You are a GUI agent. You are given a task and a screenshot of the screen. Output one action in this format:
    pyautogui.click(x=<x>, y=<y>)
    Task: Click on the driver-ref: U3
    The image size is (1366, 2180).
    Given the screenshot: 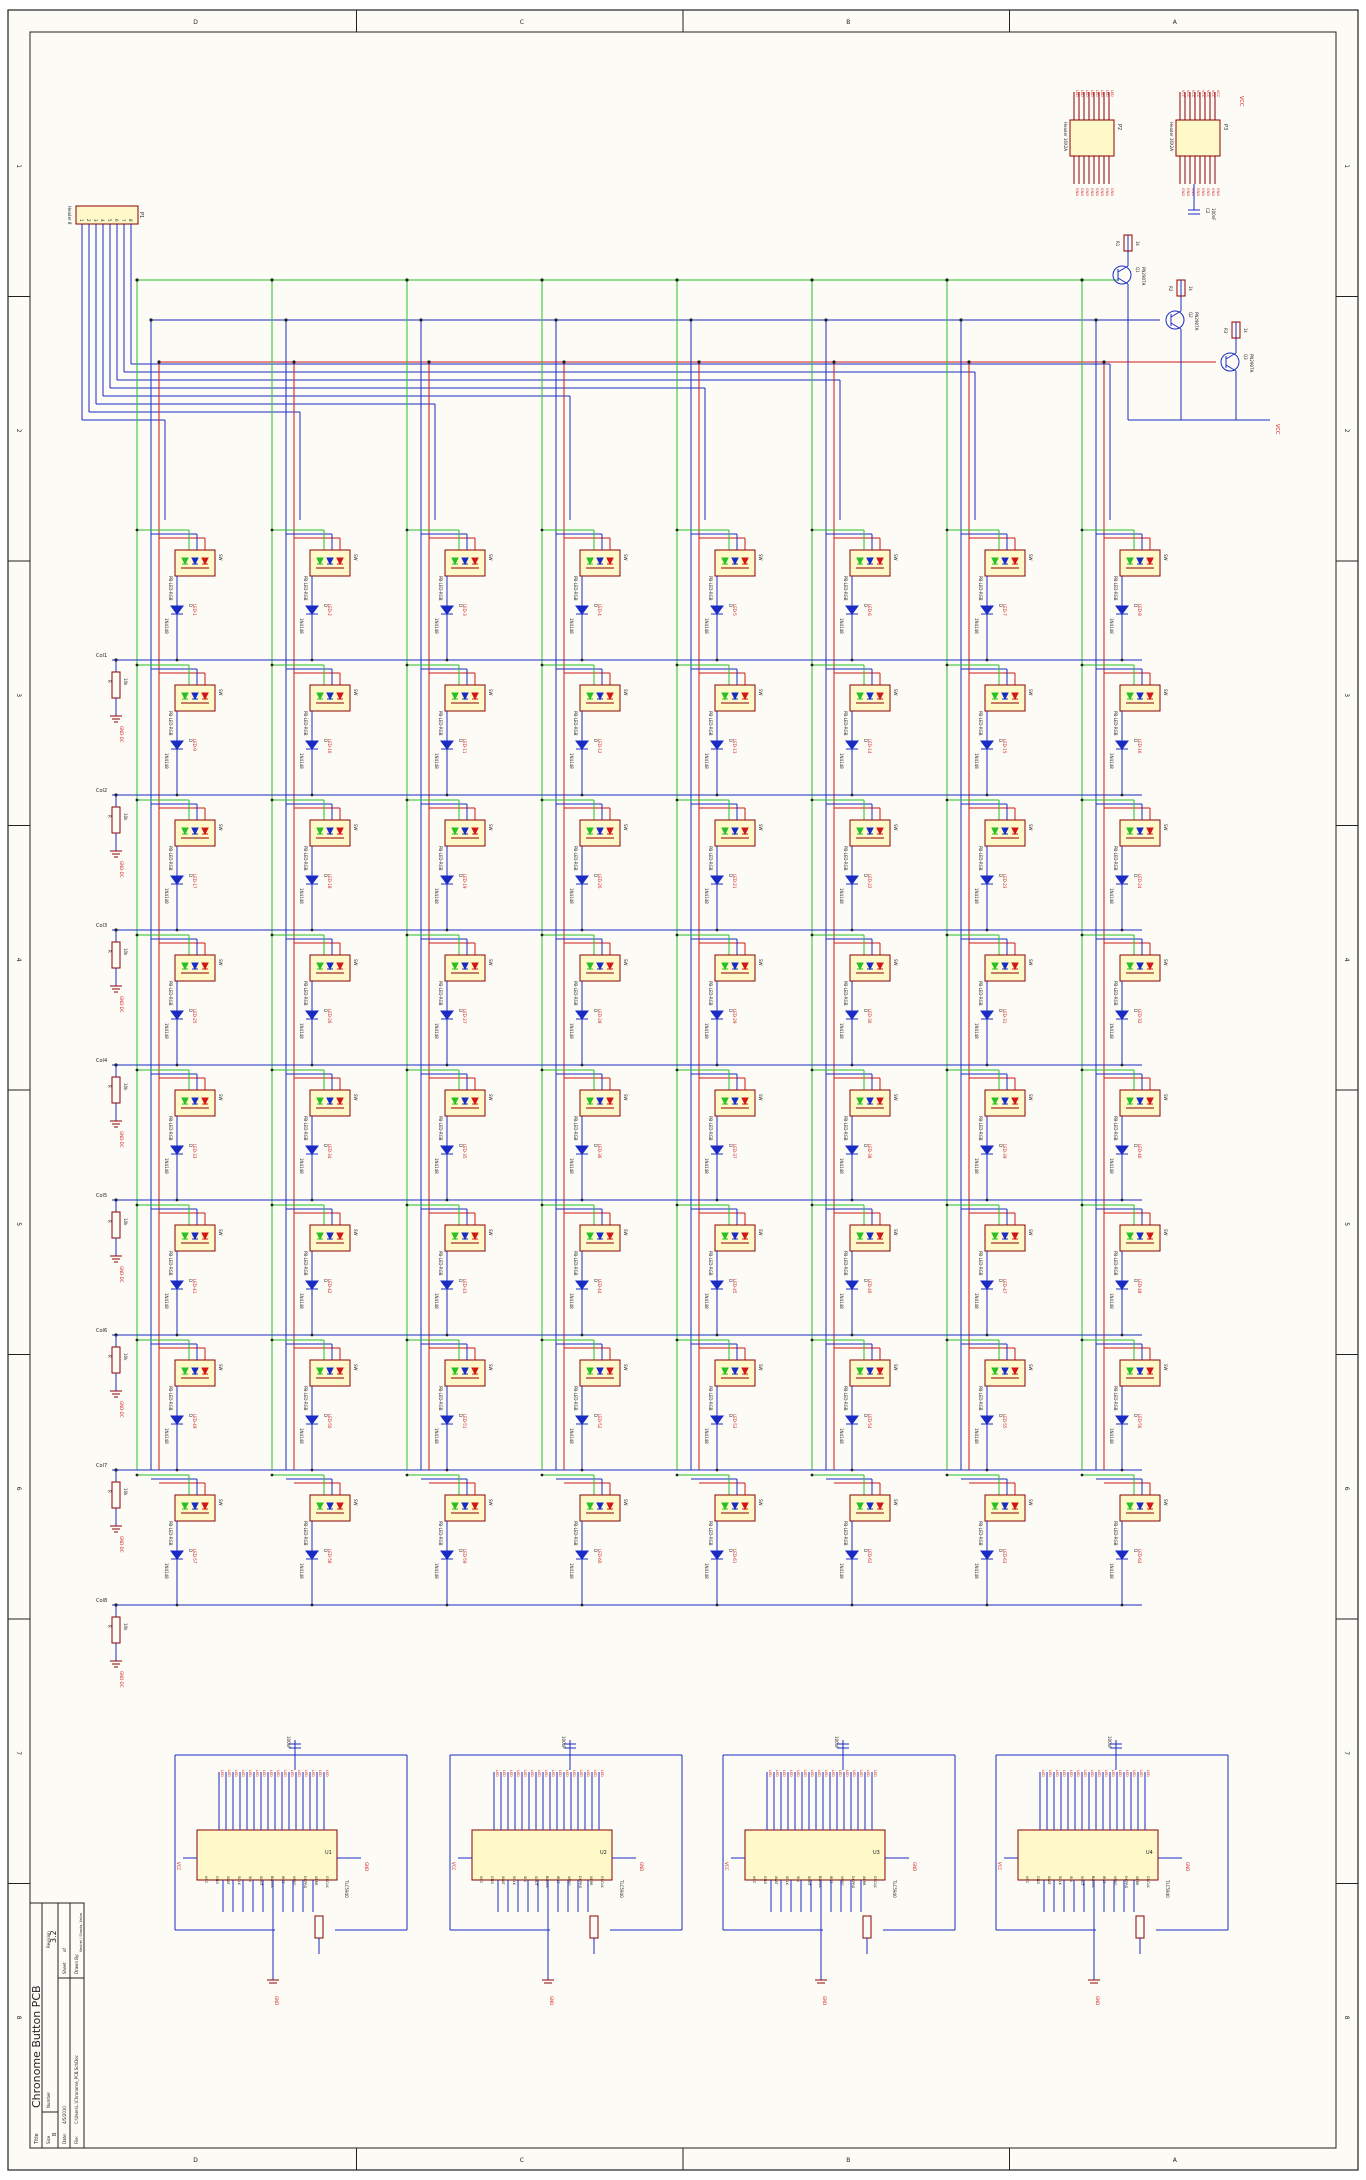 What is the action you would take?
    pyautogui.click(x=876, y=1853)
    